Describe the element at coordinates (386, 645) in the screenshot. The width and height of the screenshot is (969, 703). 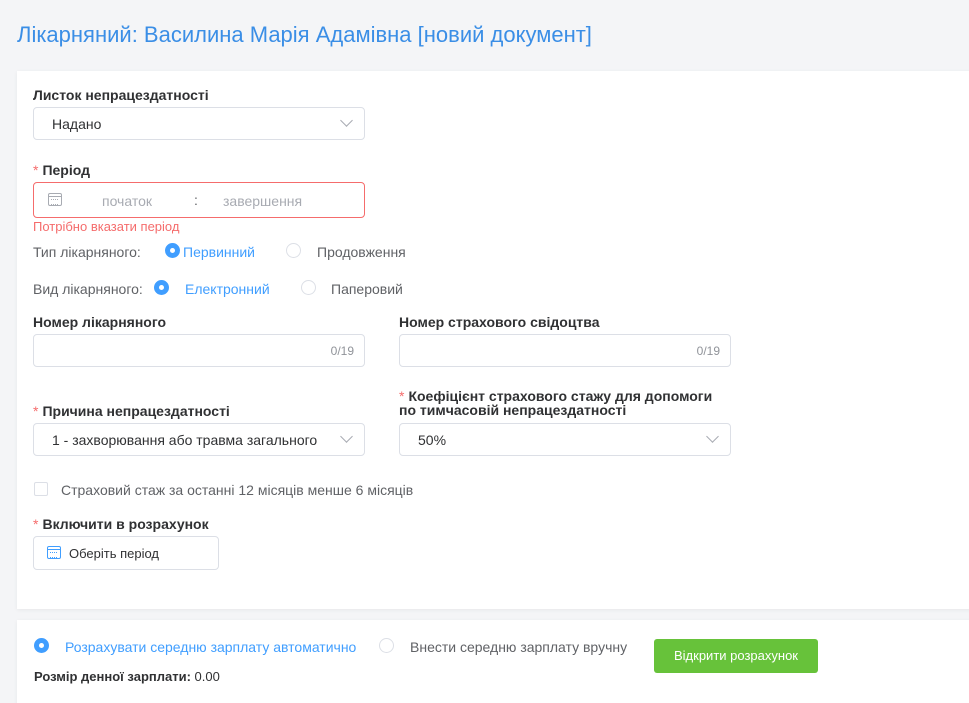
I see `salary-manual-radio` at that location.